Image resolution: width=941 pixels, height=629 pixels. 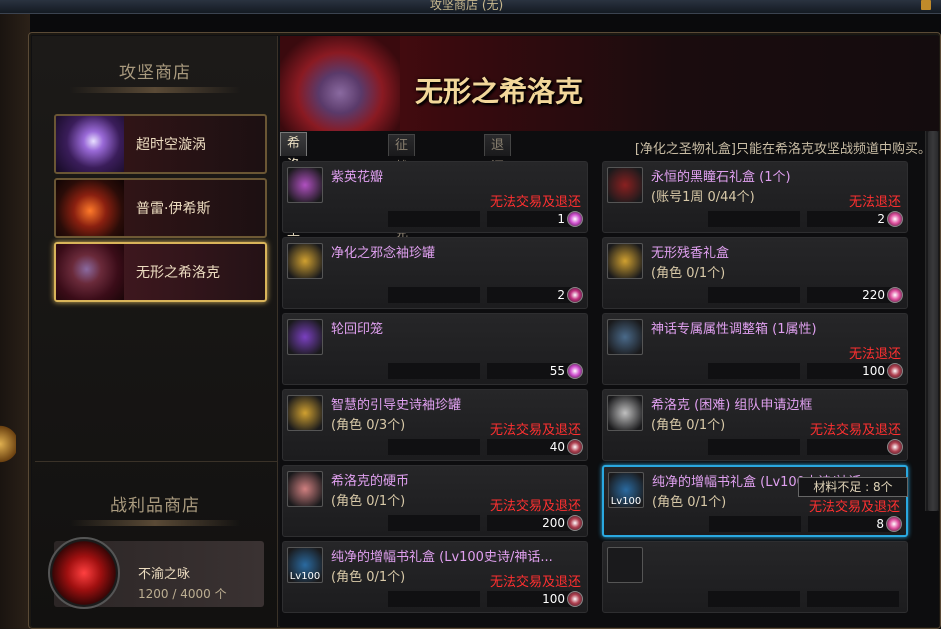 I want to click on window-titlebar: 攻坚商店 (无), so click(x=470, y=7).